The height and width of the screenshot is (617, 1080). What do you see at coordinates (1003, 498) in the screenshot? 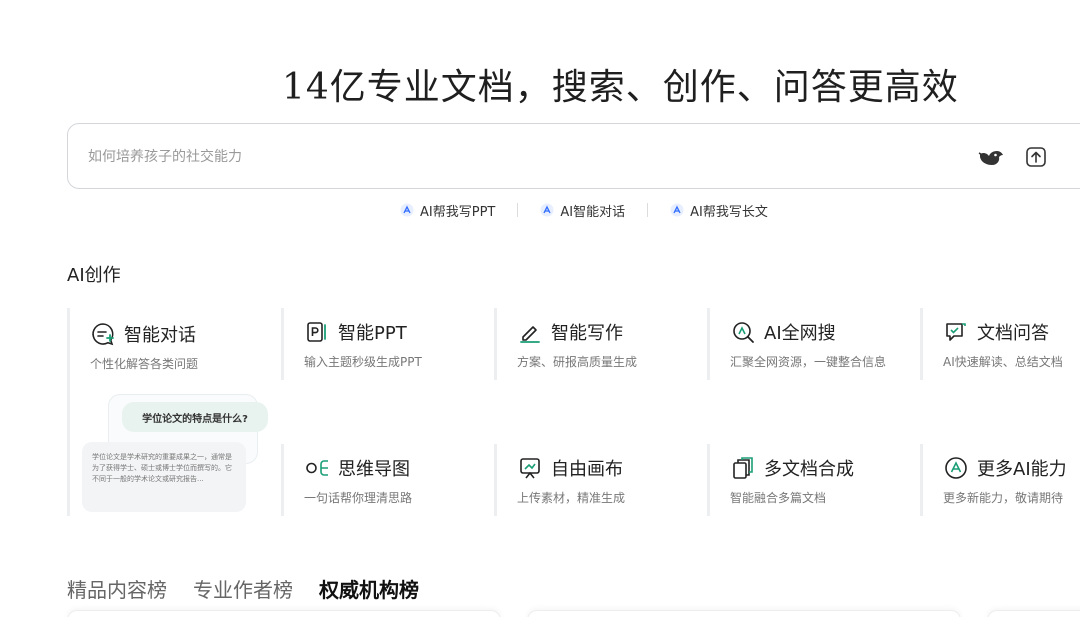
I see `card-desc: 更多新能力，敬请期待` at bounding box center [1003, 498].